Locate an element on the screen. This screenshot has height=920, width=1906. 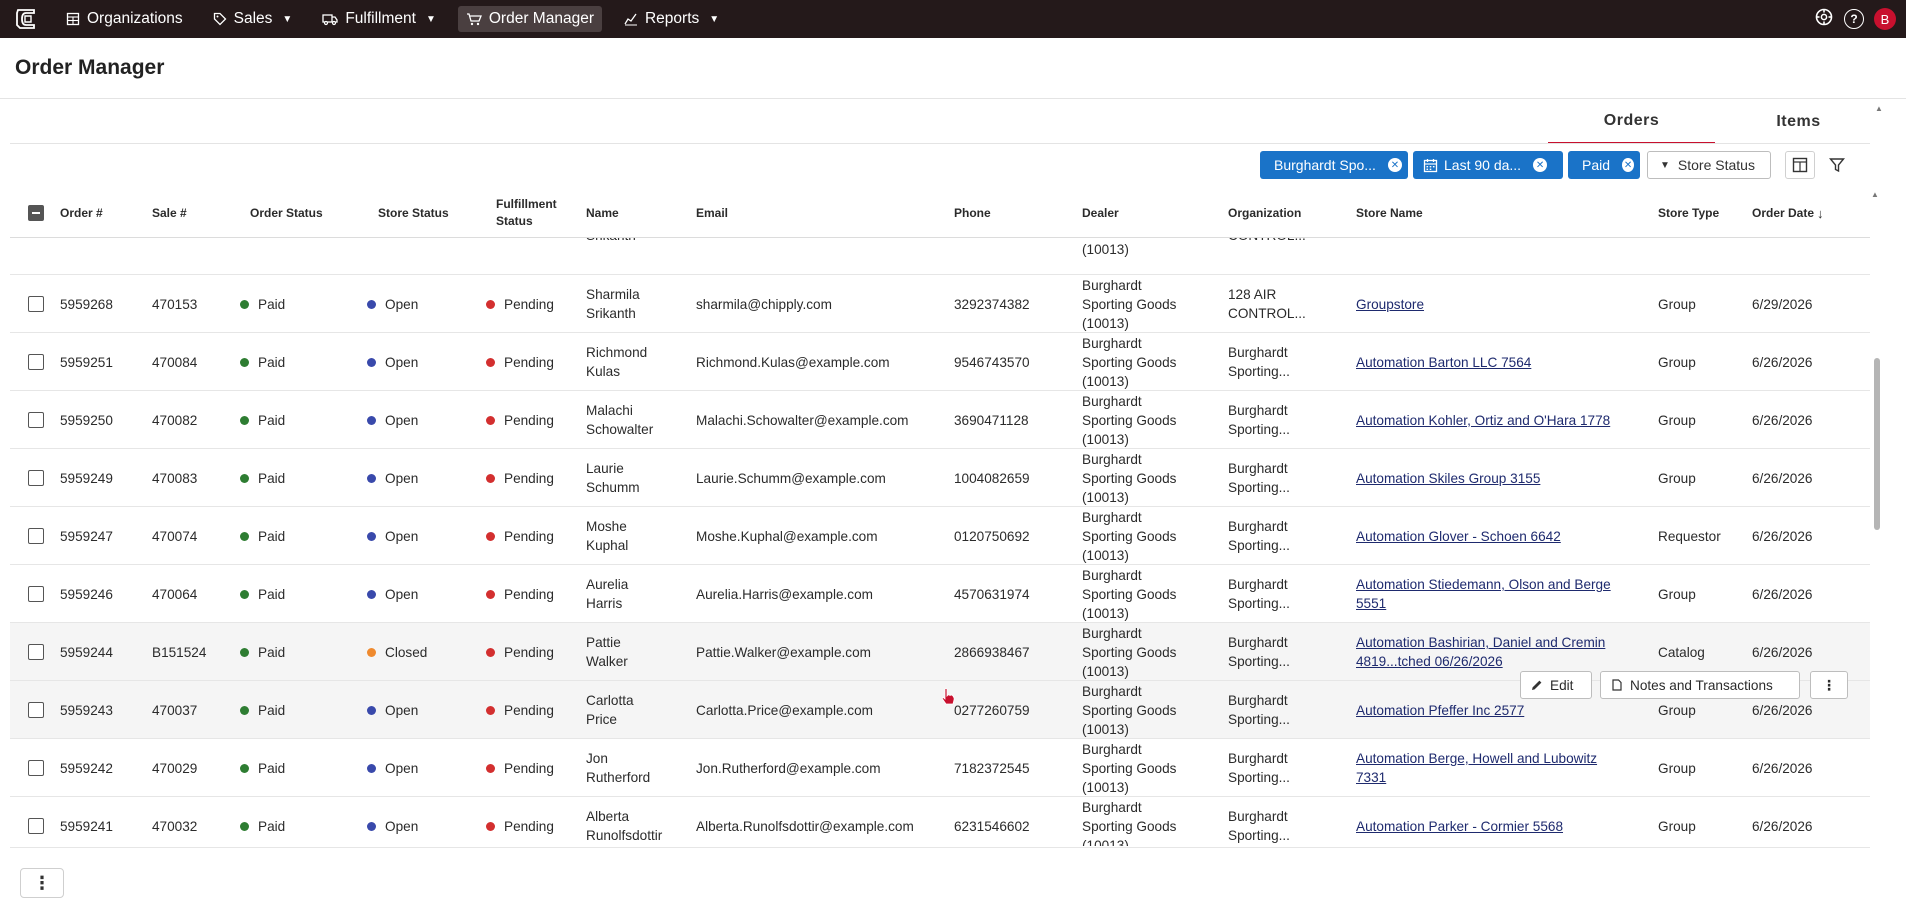
store-name-link-line2: 4819...tched 06/26/2026 is located at coordinates (1429, 661).